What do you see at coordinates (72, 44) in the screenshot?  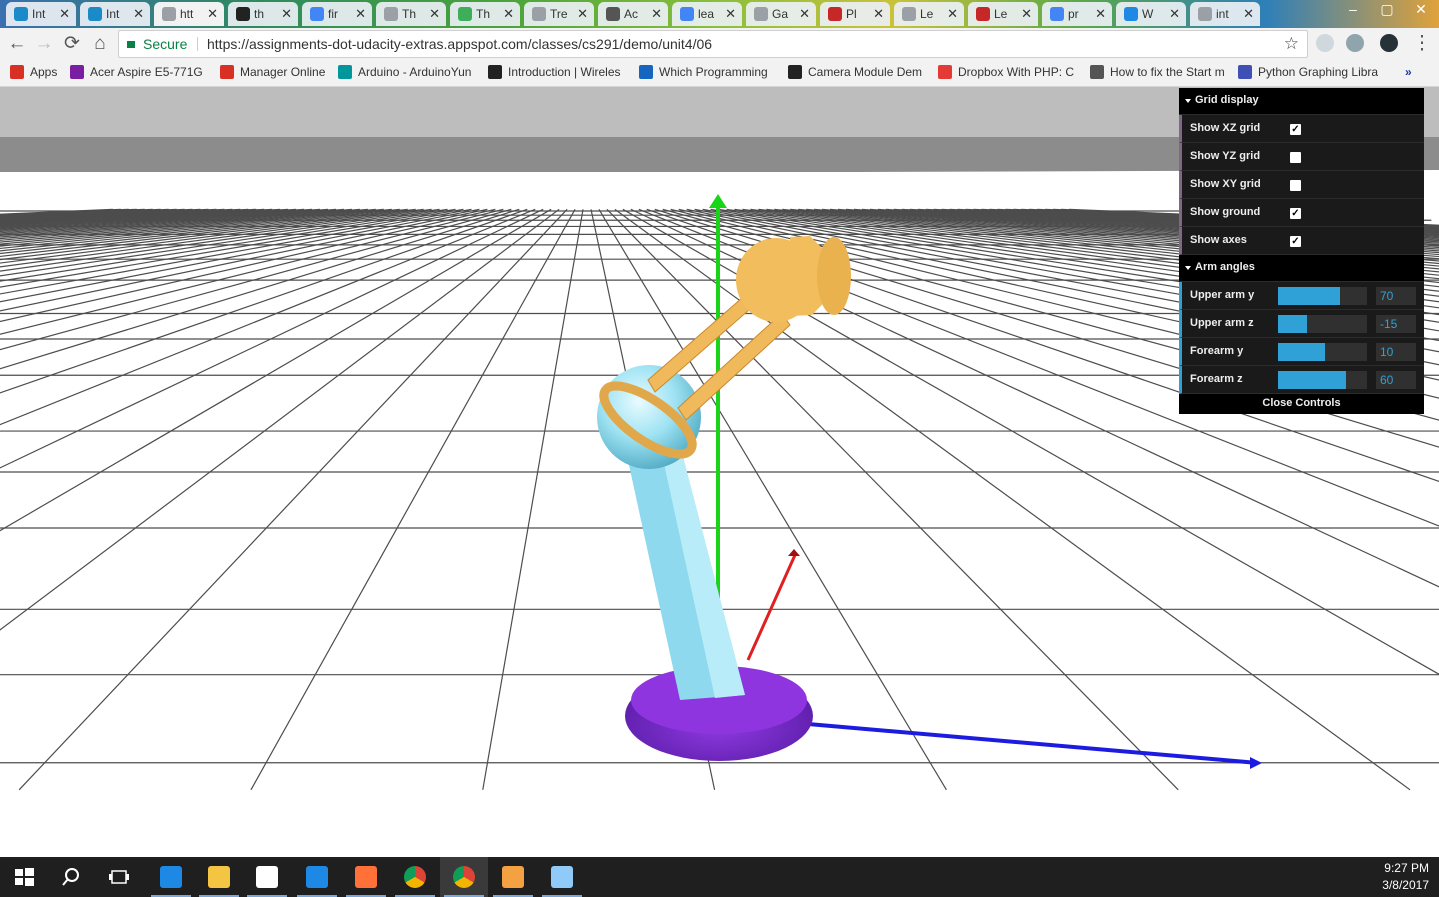 I see `reload-button: ⟳` at bounding box center [72, 44].